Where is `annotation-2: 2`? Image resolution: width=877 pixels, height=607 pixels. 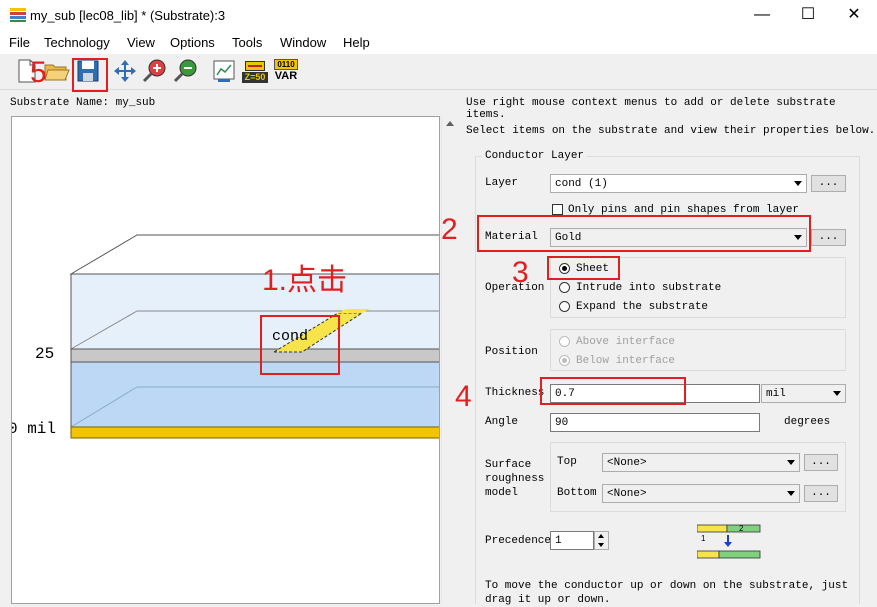 annotation-2: 2 is located at coordinates (449, 229).